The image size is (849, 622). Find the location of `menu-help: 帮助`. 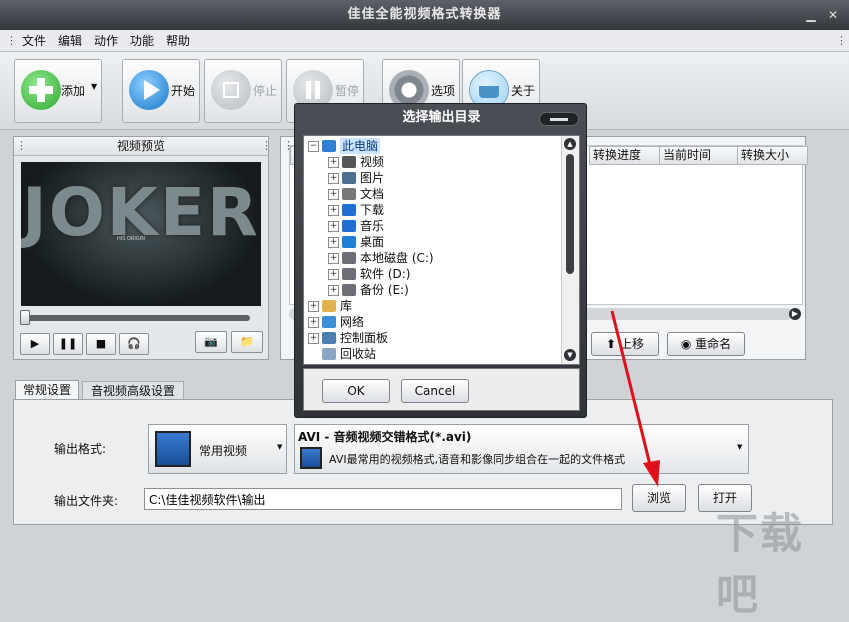

menu-help: 帮助 is located at coordinates (178, 41).